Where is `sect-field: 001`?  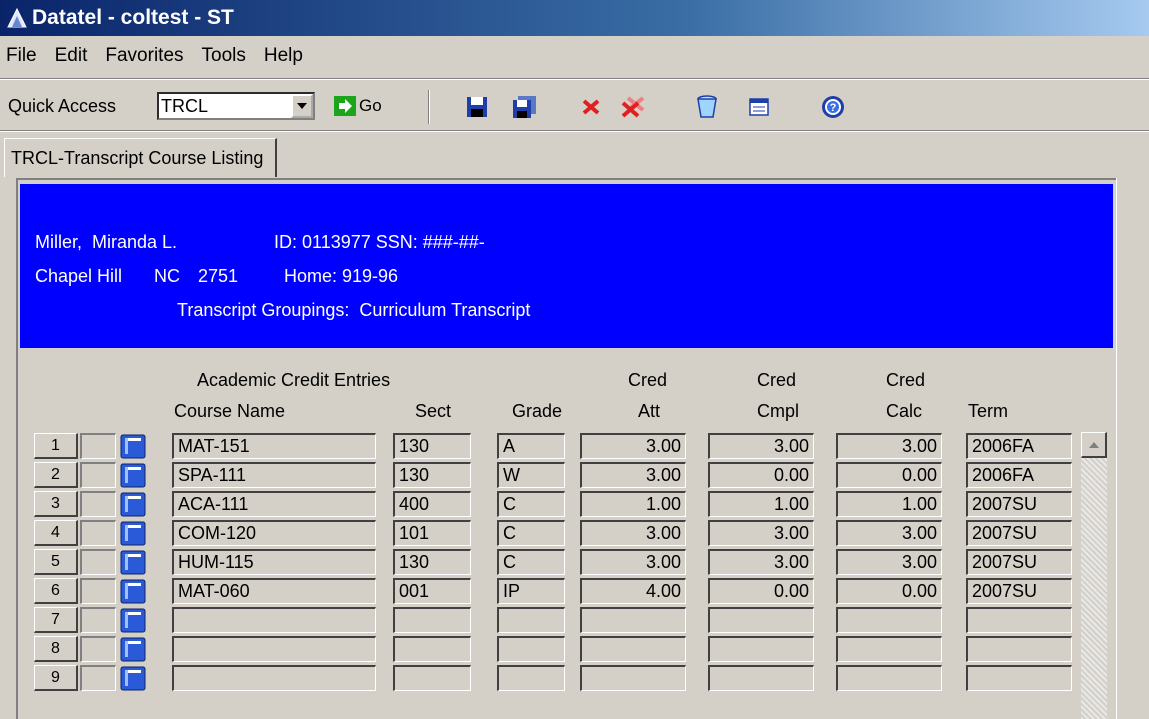
sect-field: 001 is located at coordinates (432, 591).